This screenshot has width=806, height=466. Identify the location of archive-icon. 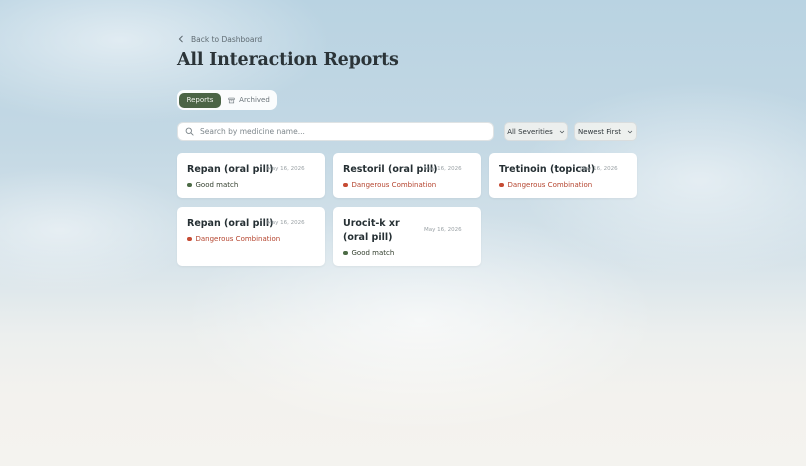
(231, 100).